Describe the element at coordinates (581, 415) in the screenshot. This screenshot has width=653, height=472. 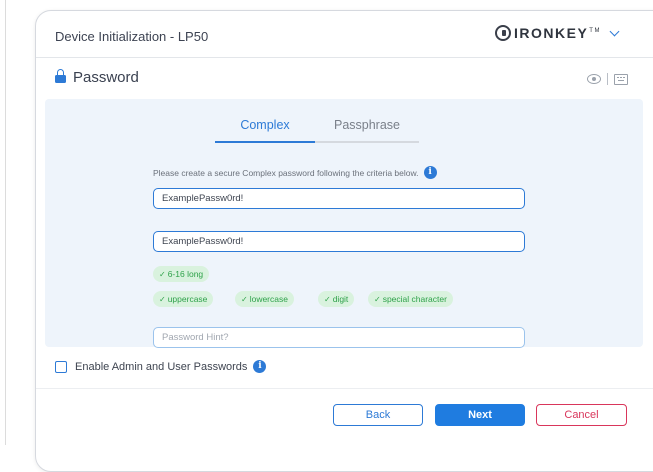
I see `cancel-button: Cancel` at that location.